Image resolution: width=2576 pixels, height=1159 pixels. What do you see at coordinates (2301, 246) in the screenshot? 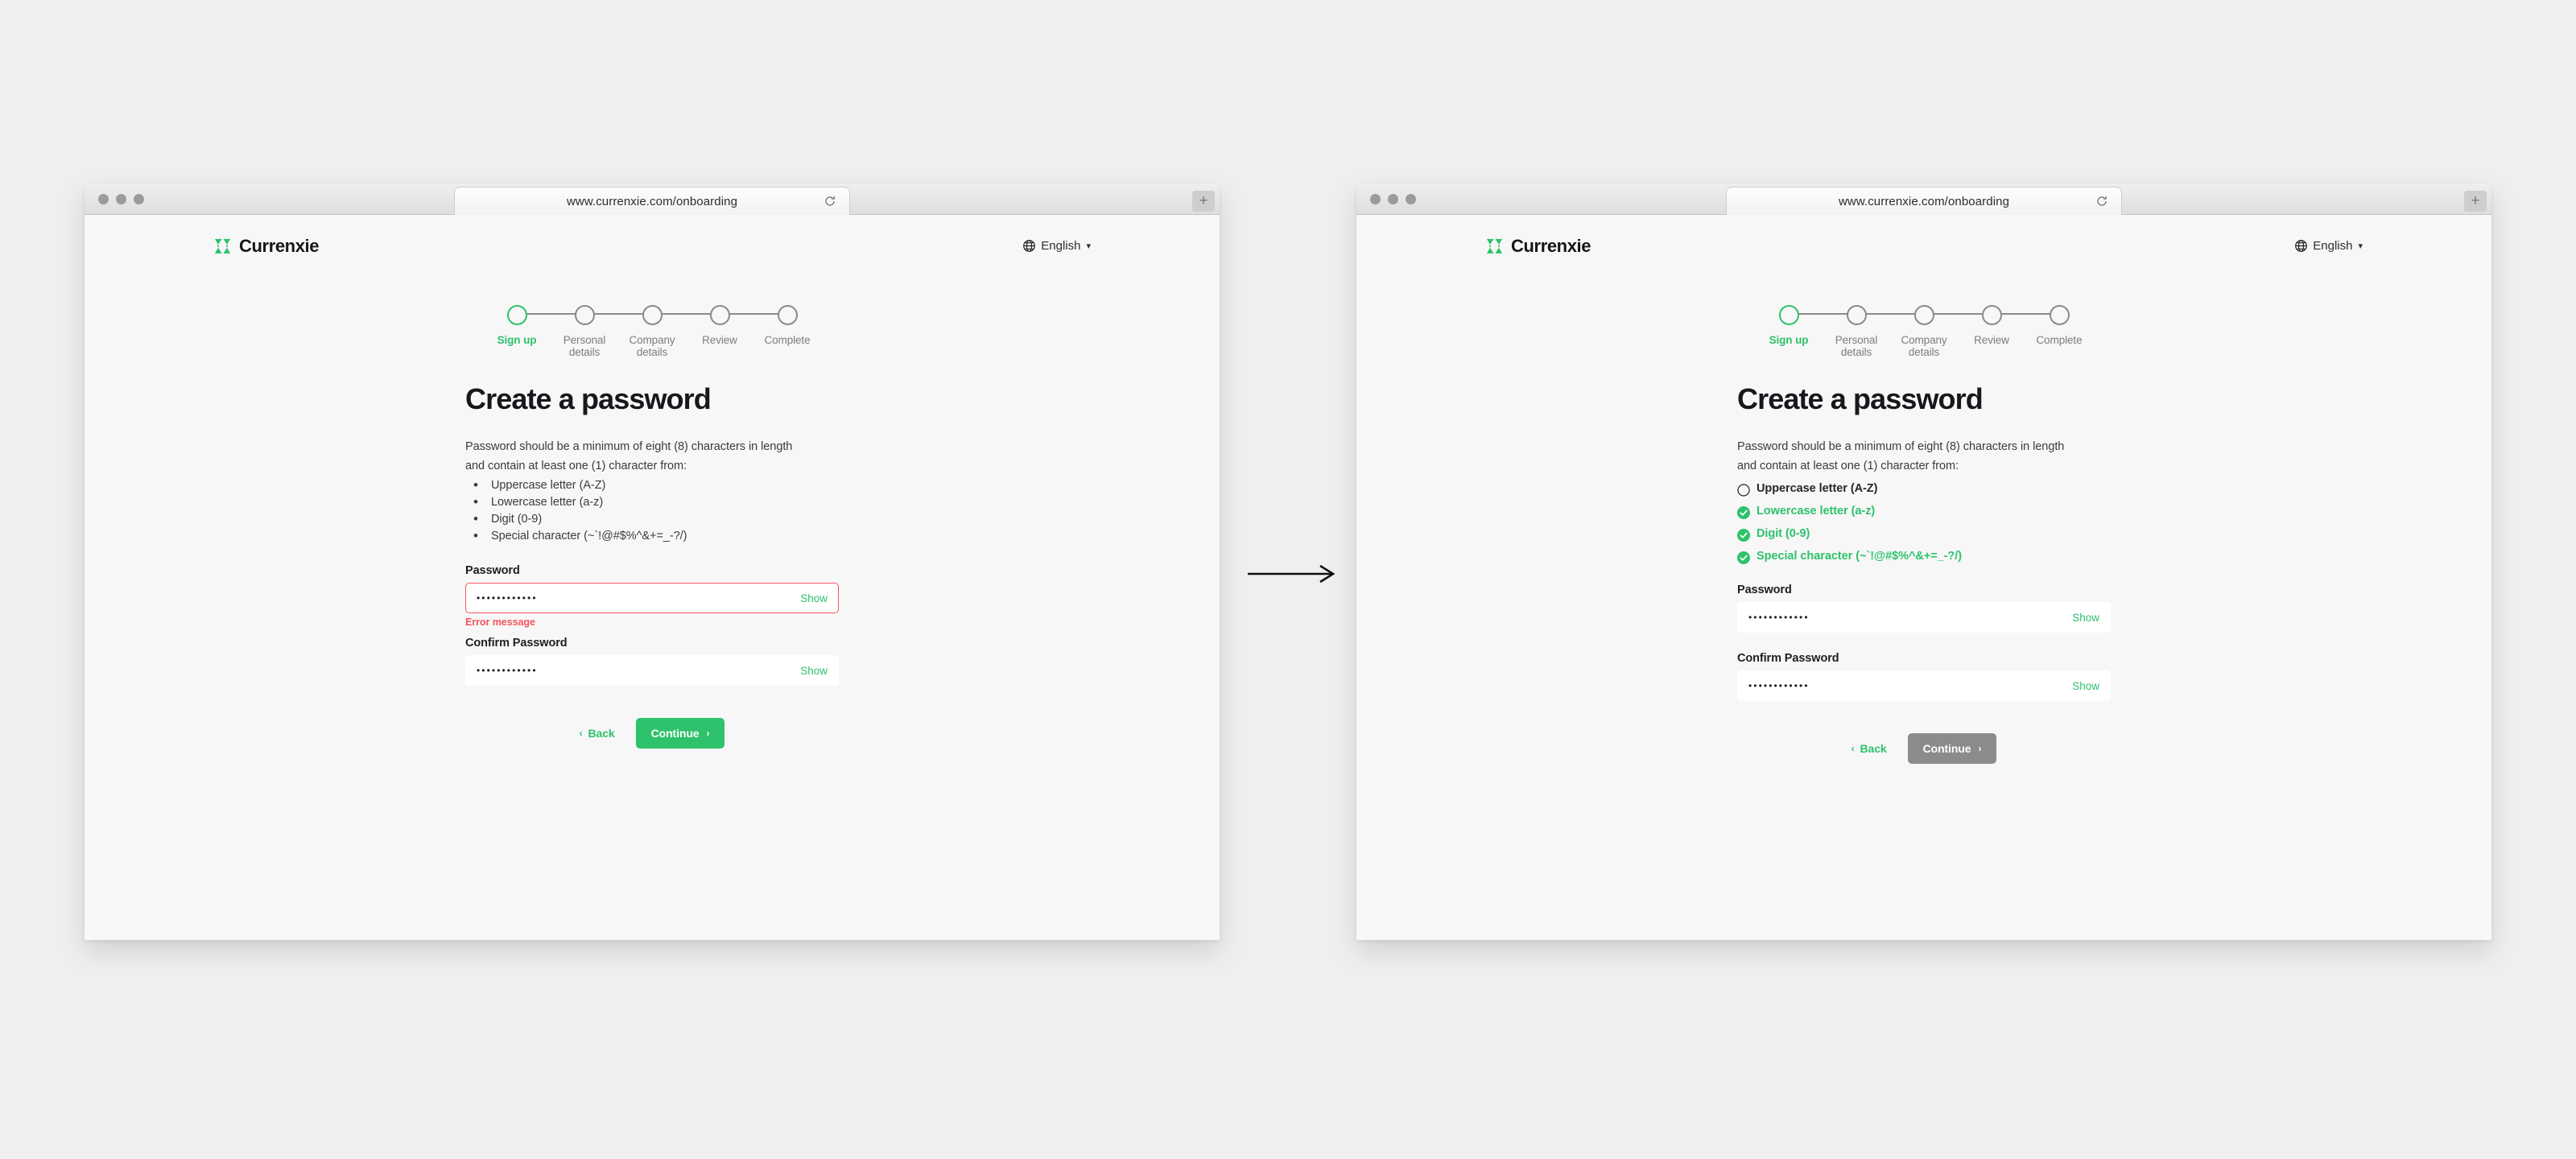
I see `globe-icon` at bounding box center [2301, 246].